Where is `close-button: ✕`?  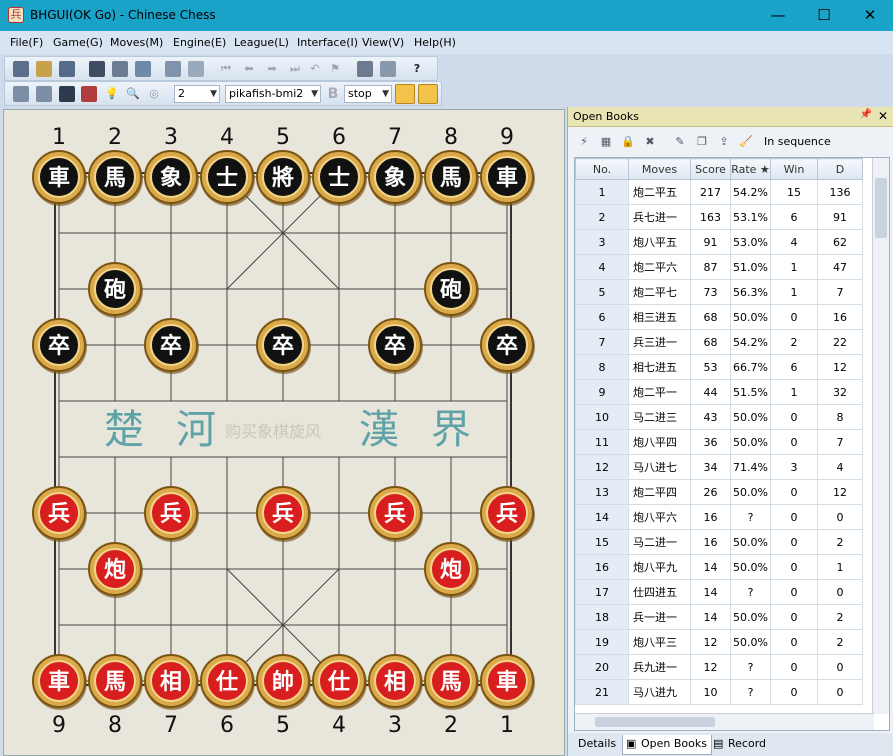
close-button: ✕ is located at coordinates (870, 15).